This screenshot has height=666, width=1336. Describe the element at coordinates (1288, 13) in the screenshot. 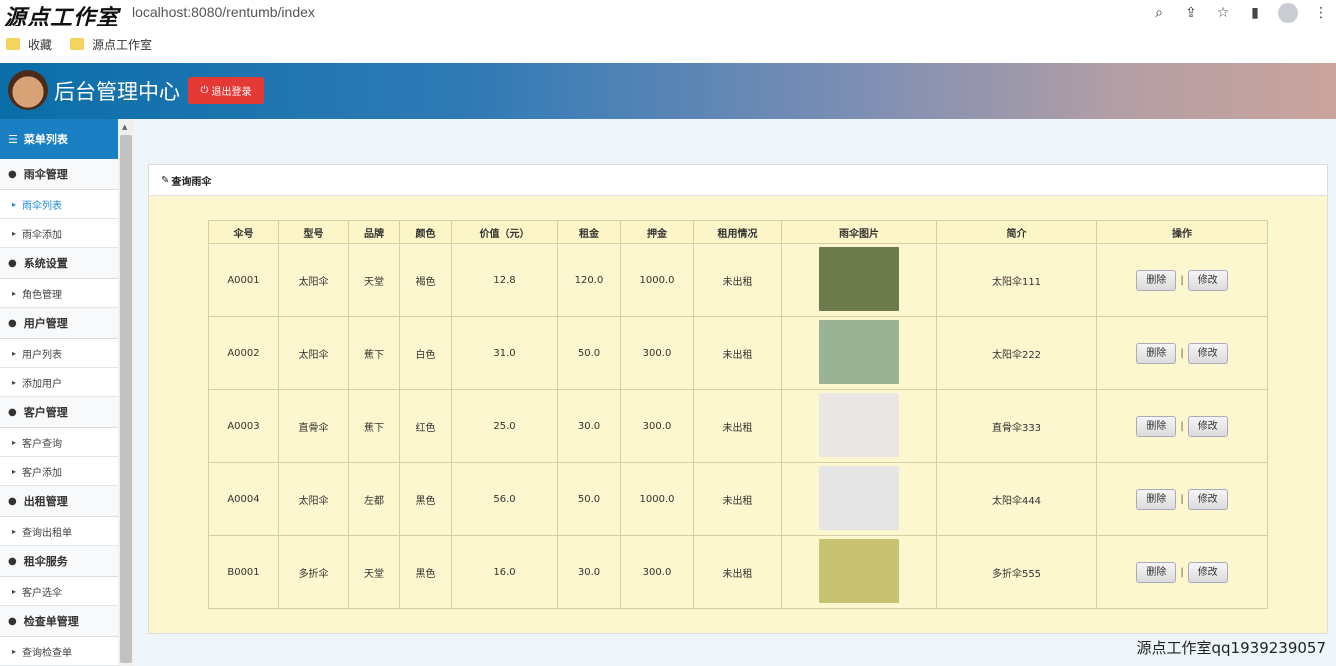

I see `profile-icon` at that location.